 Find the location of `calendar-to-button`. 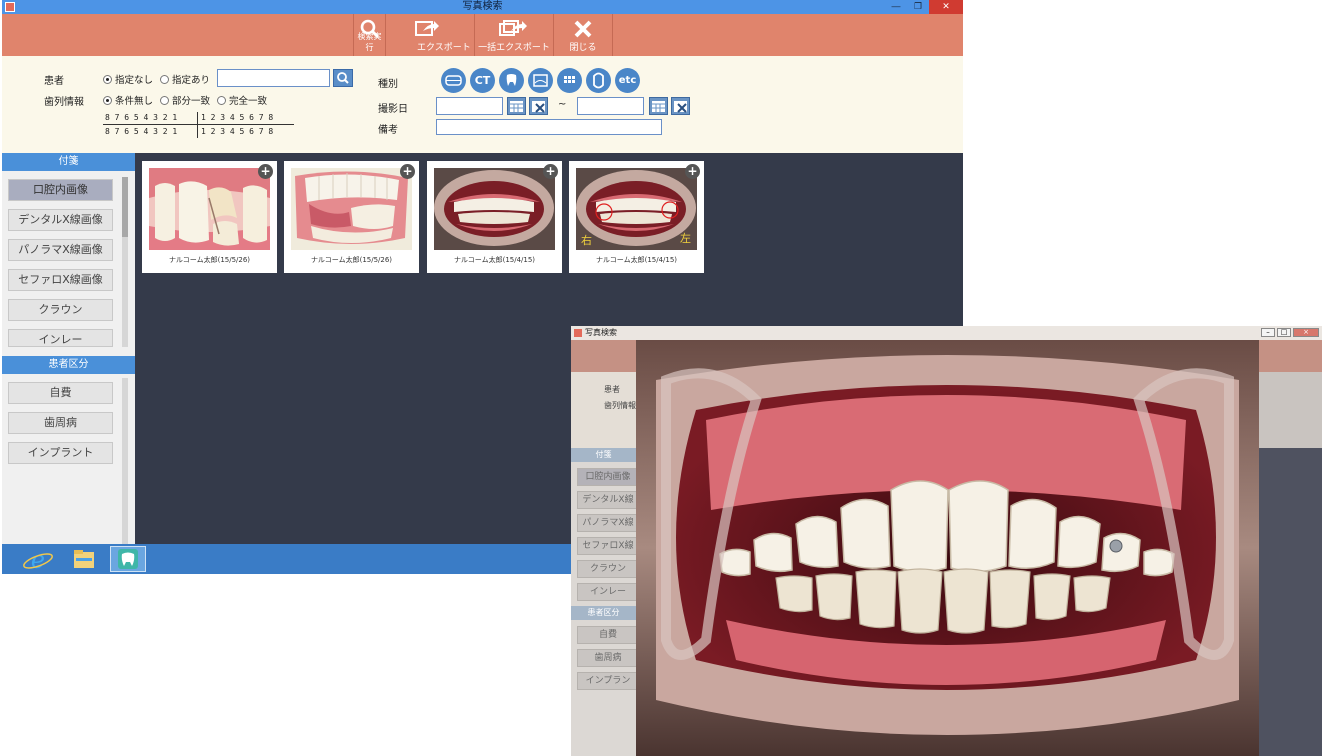

calendar-to-button is located at coordinates (658, 106).